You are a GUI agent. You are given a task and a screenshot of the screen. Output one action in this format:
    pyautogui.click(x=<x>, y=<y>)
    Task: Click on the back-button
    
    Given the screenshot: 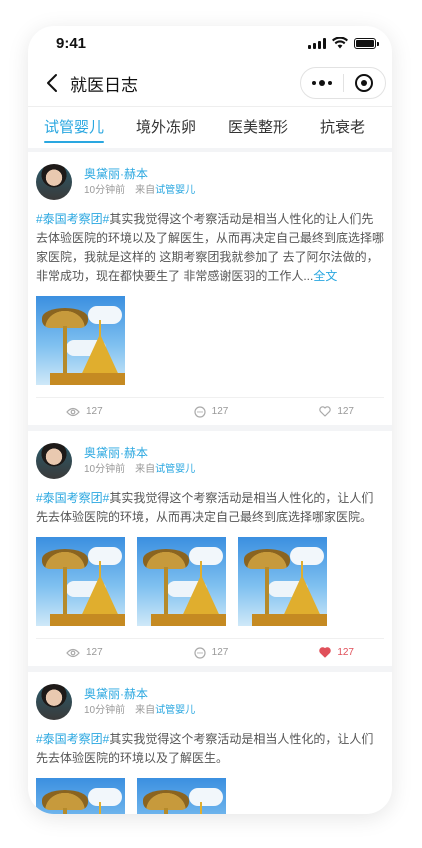 What is the action you would take?
    pyautogui.click(x=52, y=83)
    